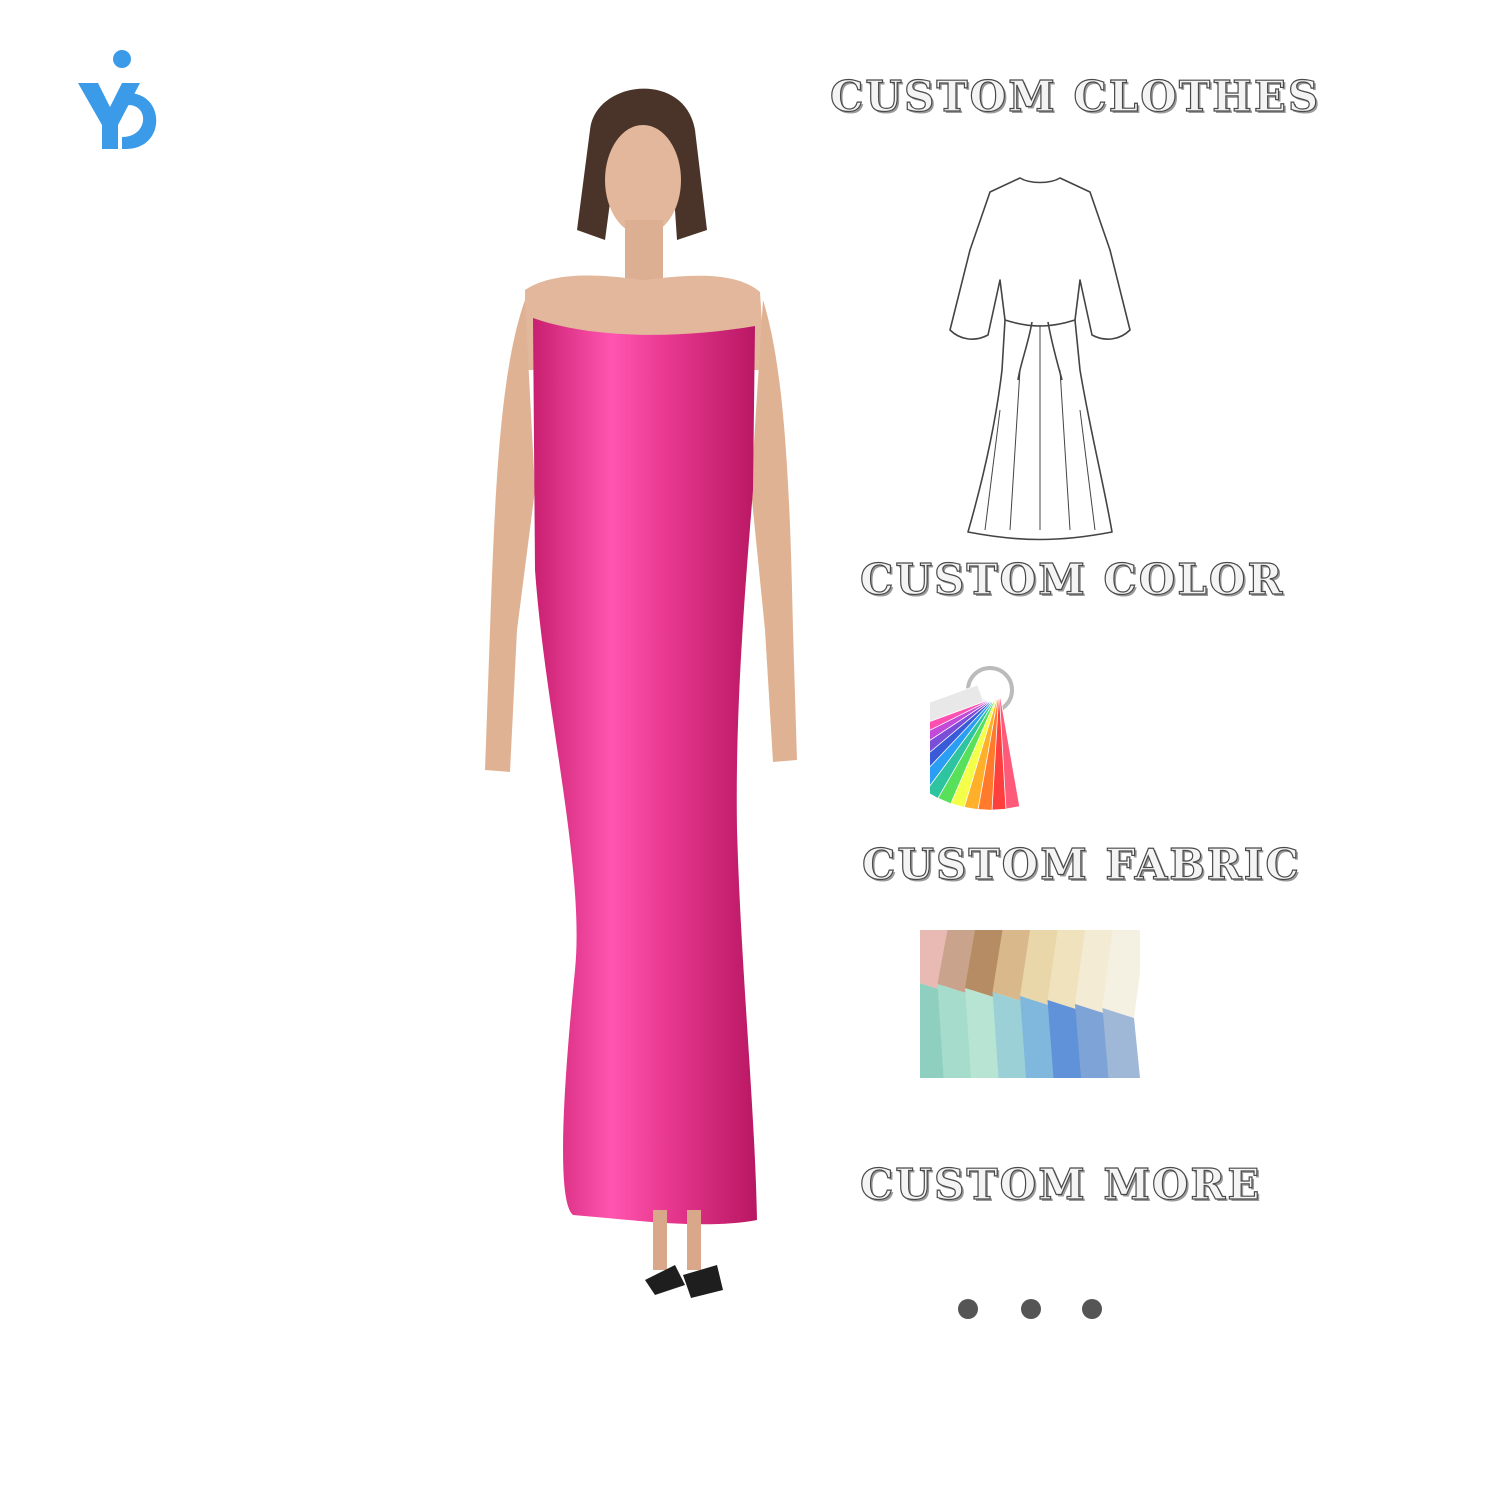  I want to click on more-dots-icon, so click(1035, 1309).